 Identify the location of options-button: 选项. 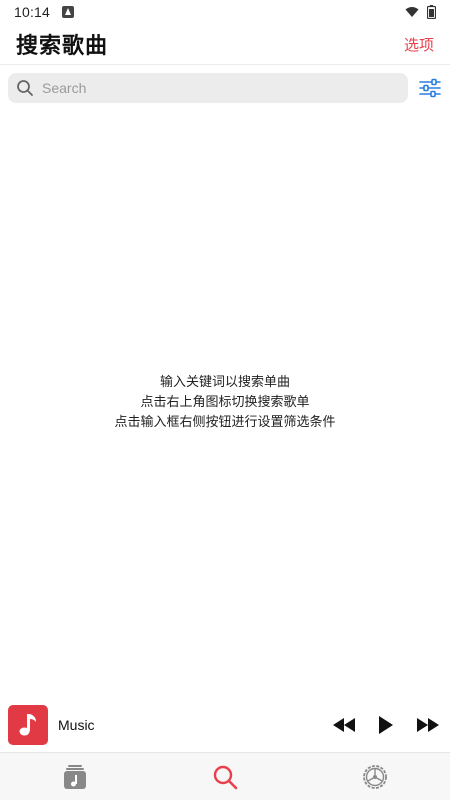
(419, 44).